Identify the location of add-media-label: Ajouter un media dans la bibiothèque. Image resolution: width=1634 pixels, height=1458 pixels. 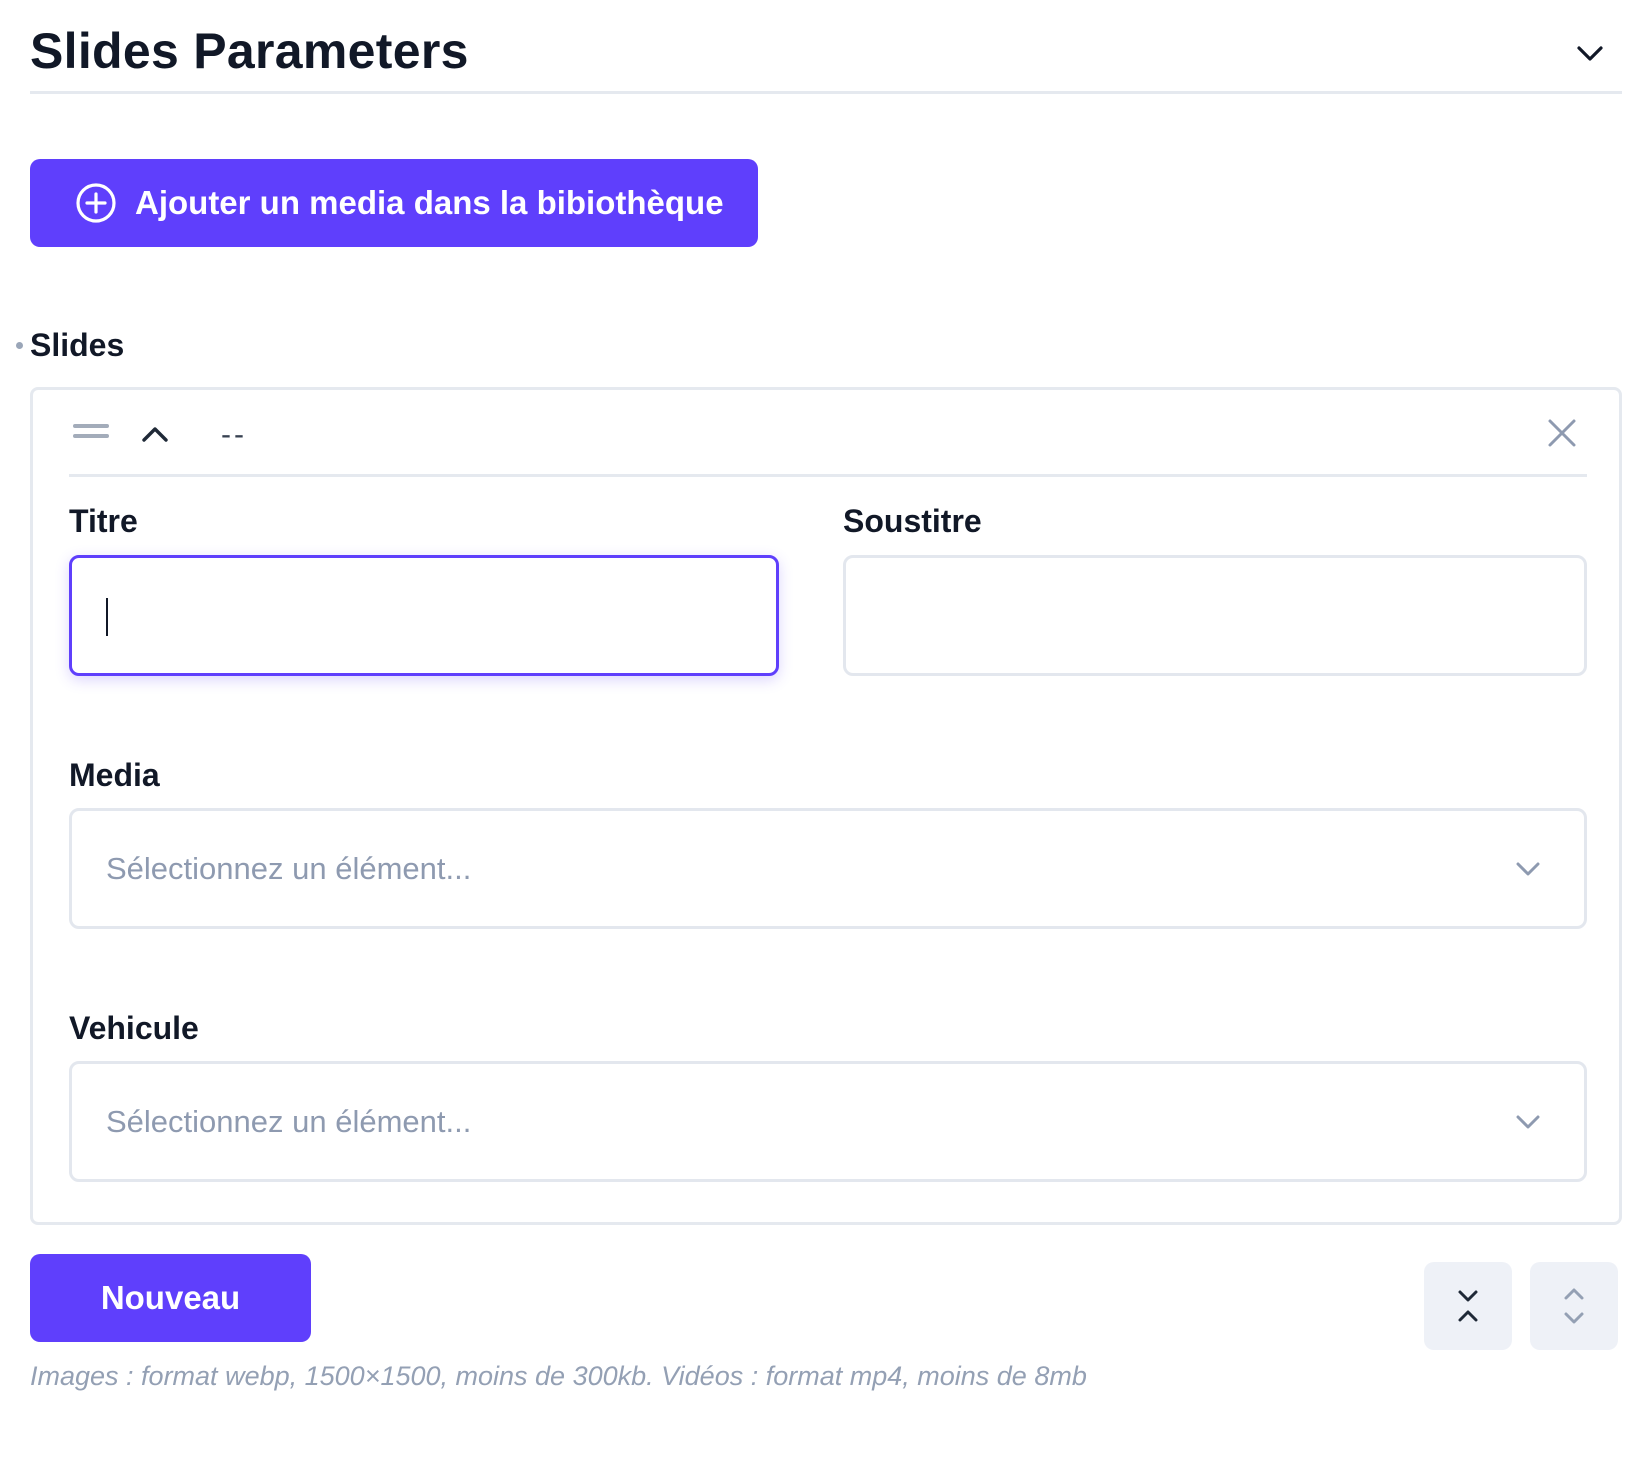
(429, 202).